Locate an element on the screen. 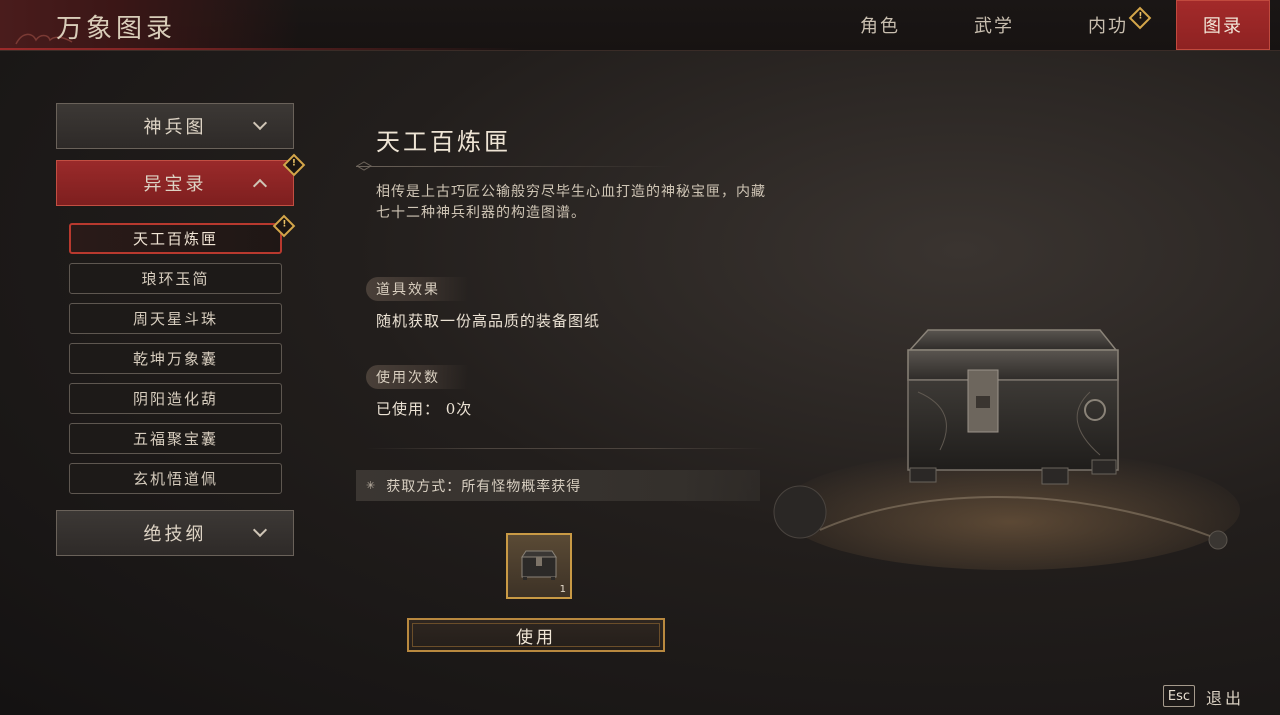 The height and width of the screenshot is (715, 1280). list-item-label: 琅环玉简 is located at coordinates (175, 279).